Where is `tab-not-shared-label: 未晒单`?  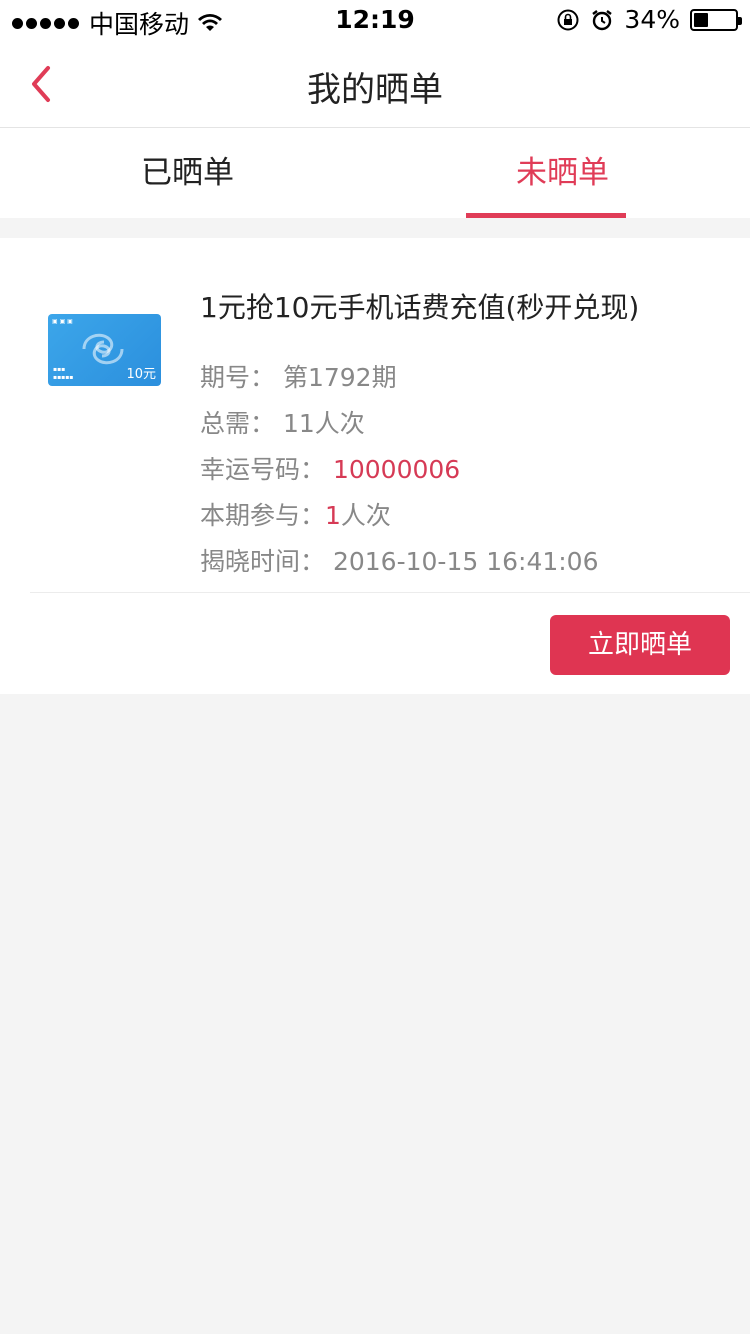 tab-not-shared-label: 未晒单 is located at coordinates (562, 173).